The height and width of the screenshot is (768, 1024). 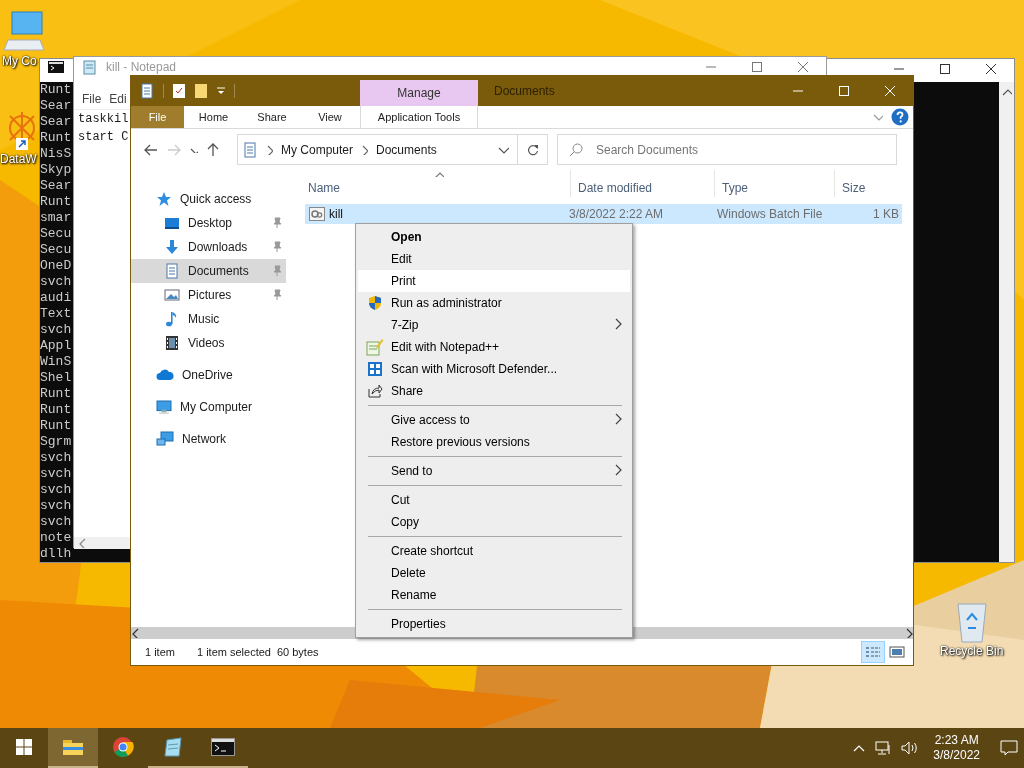 I want to click on console-line: Shel, so click(x=56, y=378).